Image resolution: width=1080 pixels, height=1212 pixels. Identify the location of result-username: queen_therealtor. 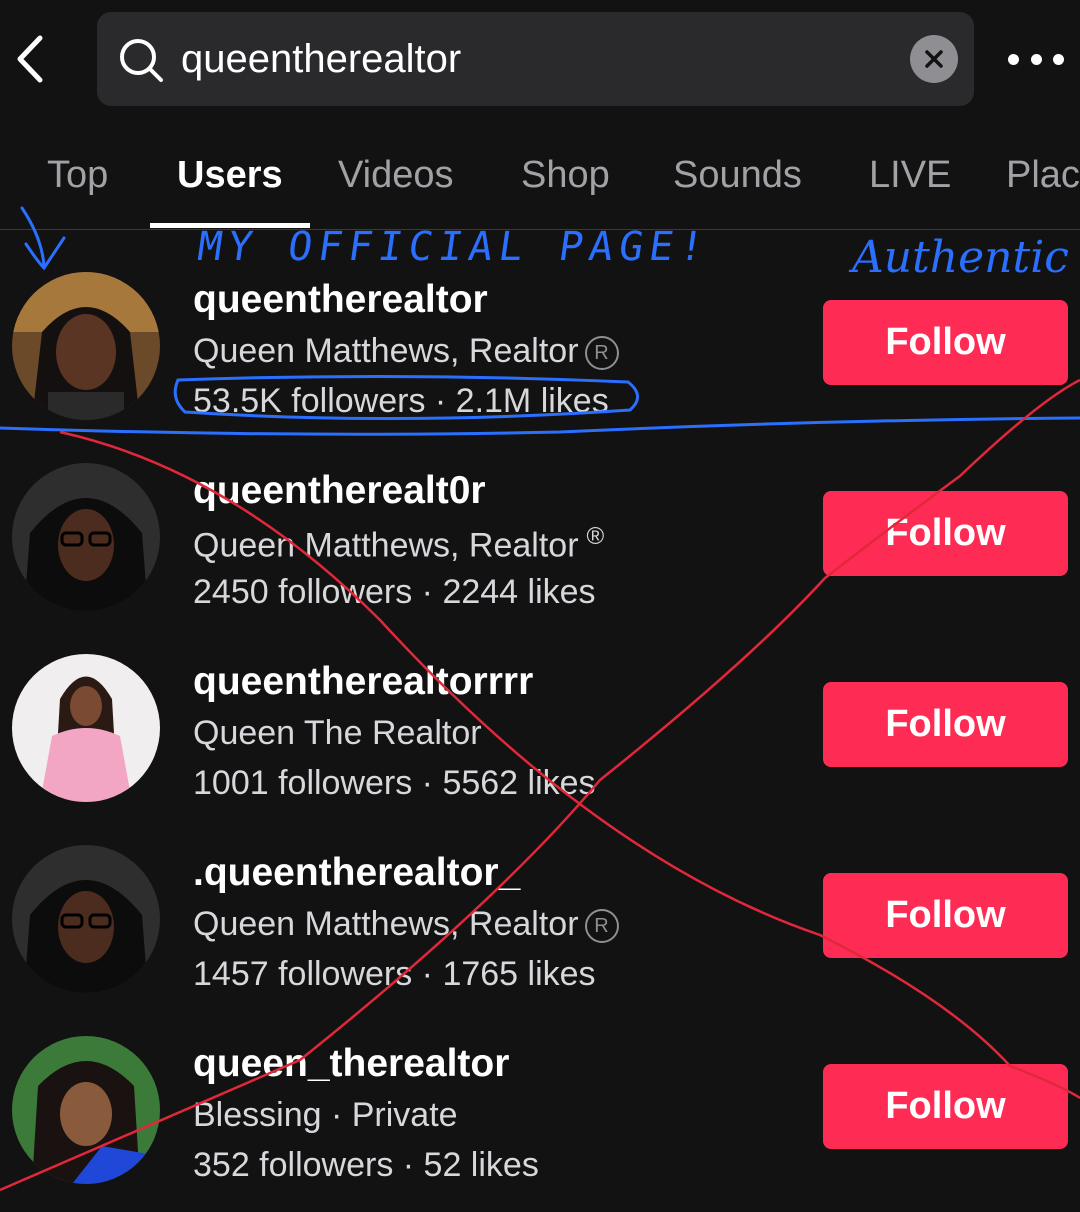
(351, 1063).